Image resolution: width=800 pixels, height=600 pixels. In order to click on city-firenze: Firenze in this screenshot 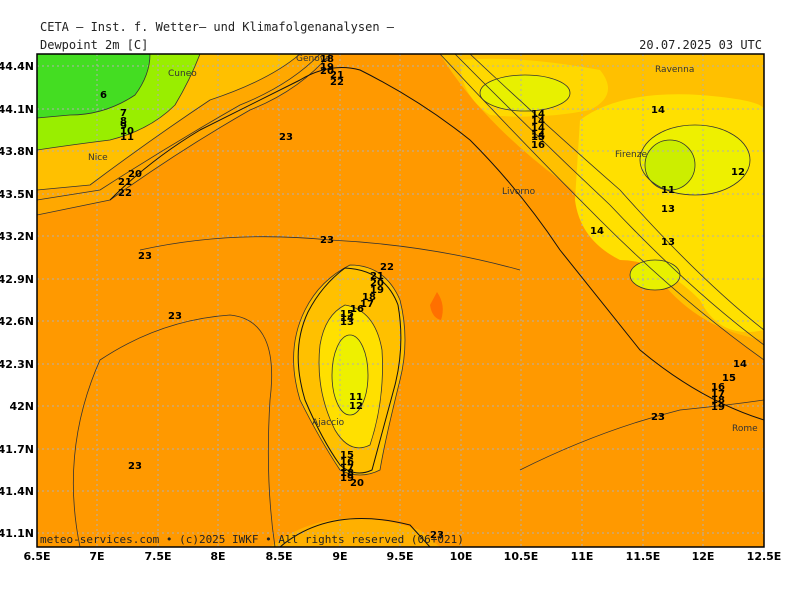, I will do `click(631, 155)`.